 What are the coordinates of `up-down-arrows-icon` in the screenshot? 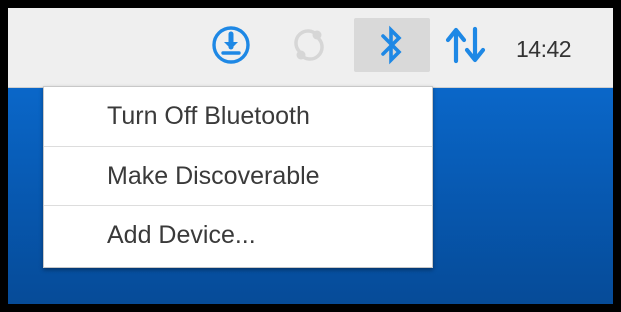 It's located at (465, 45).